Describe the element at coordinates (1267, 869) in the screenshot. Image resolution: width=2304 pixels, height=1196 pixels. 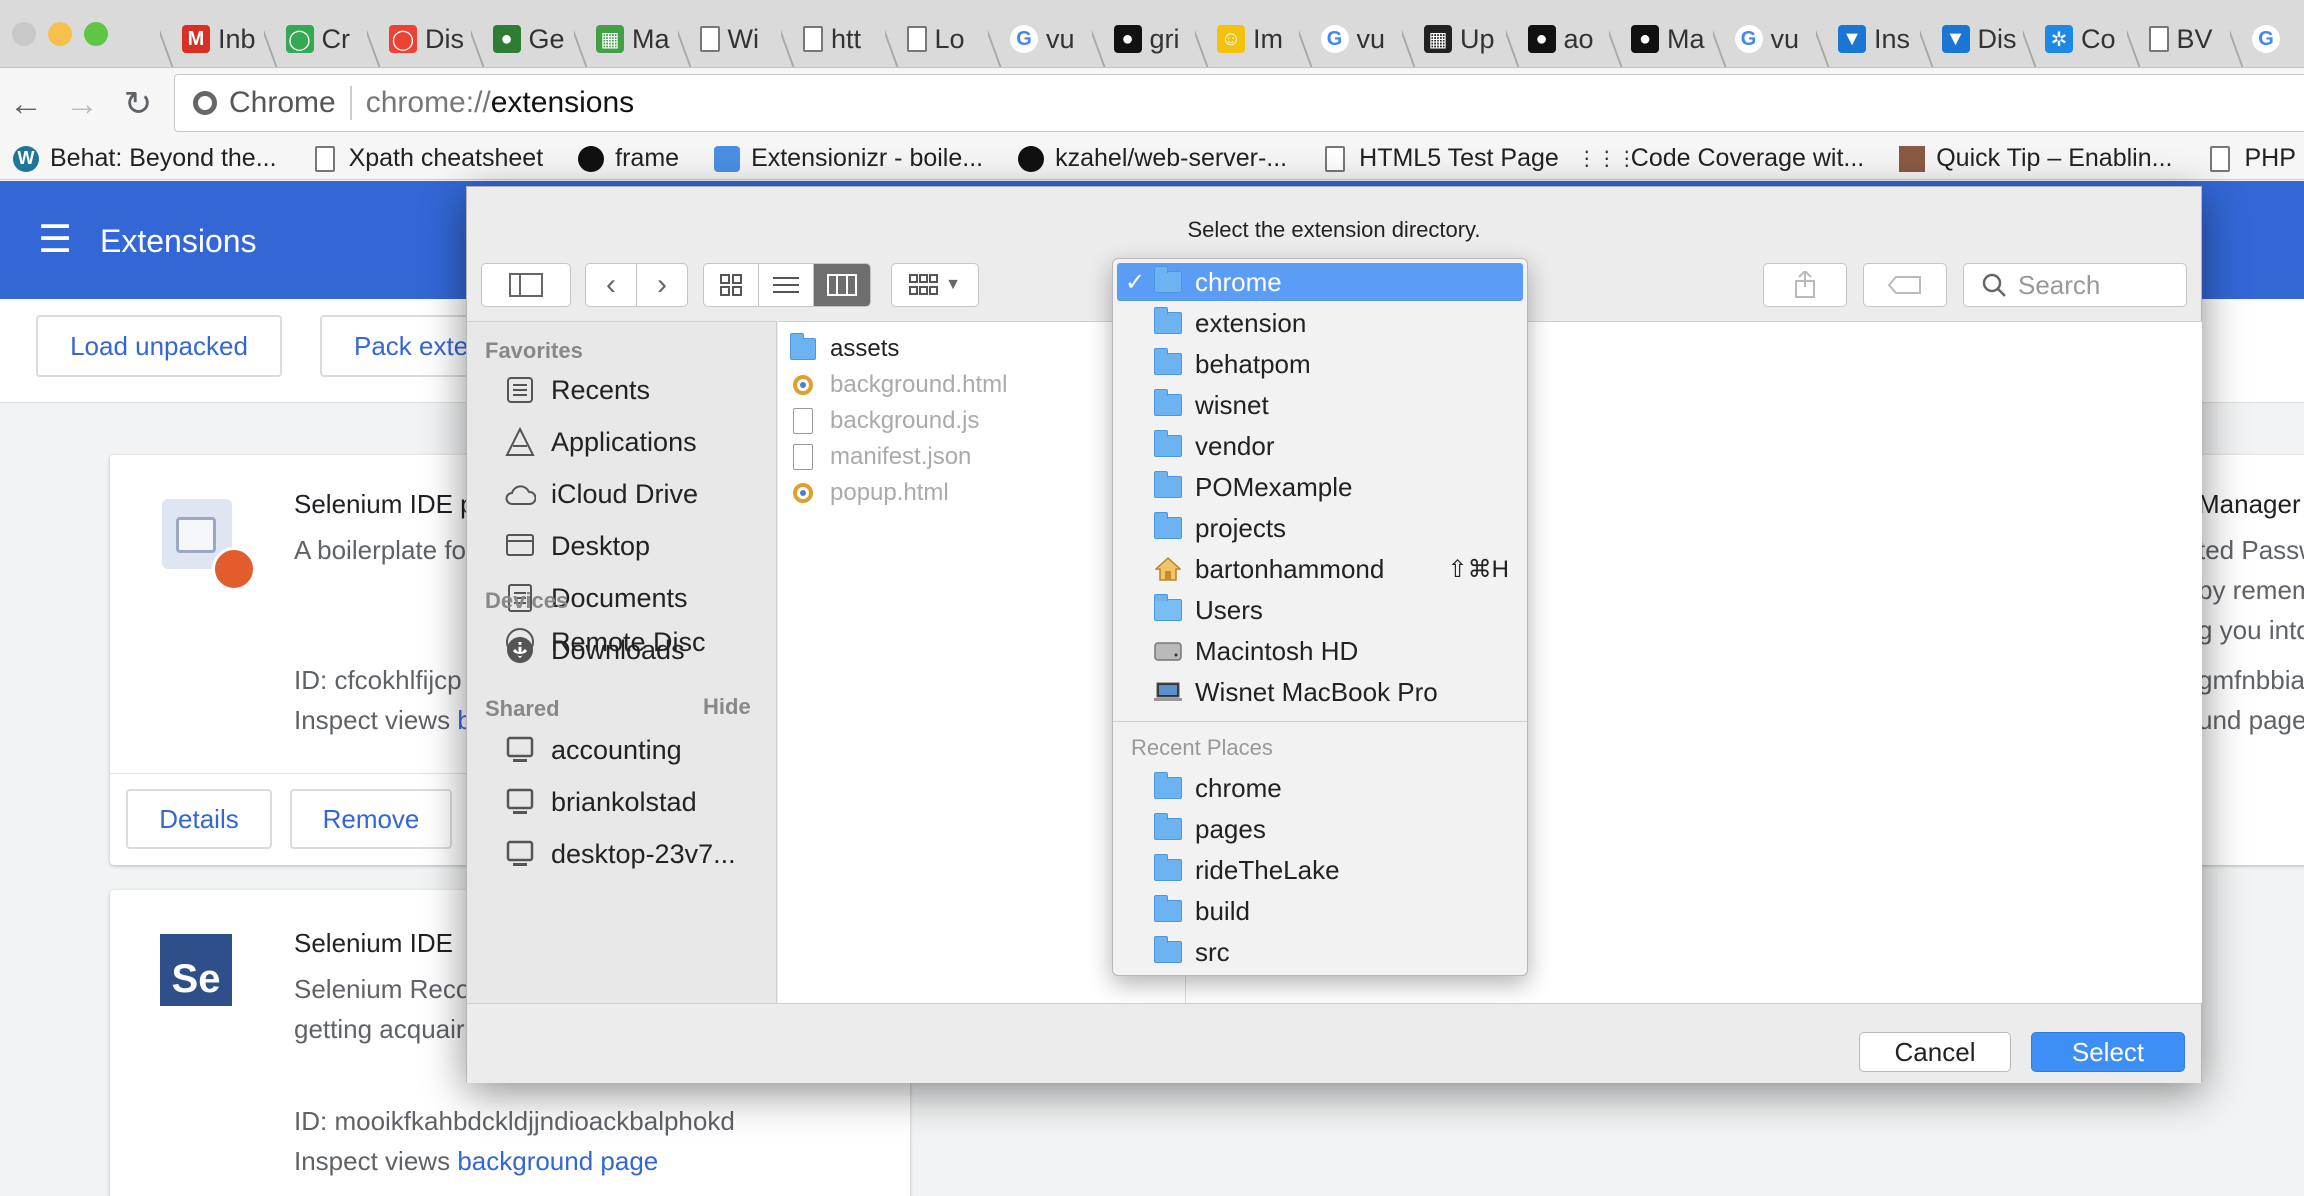
I see `path-item-label: rideTheLake` at that location.